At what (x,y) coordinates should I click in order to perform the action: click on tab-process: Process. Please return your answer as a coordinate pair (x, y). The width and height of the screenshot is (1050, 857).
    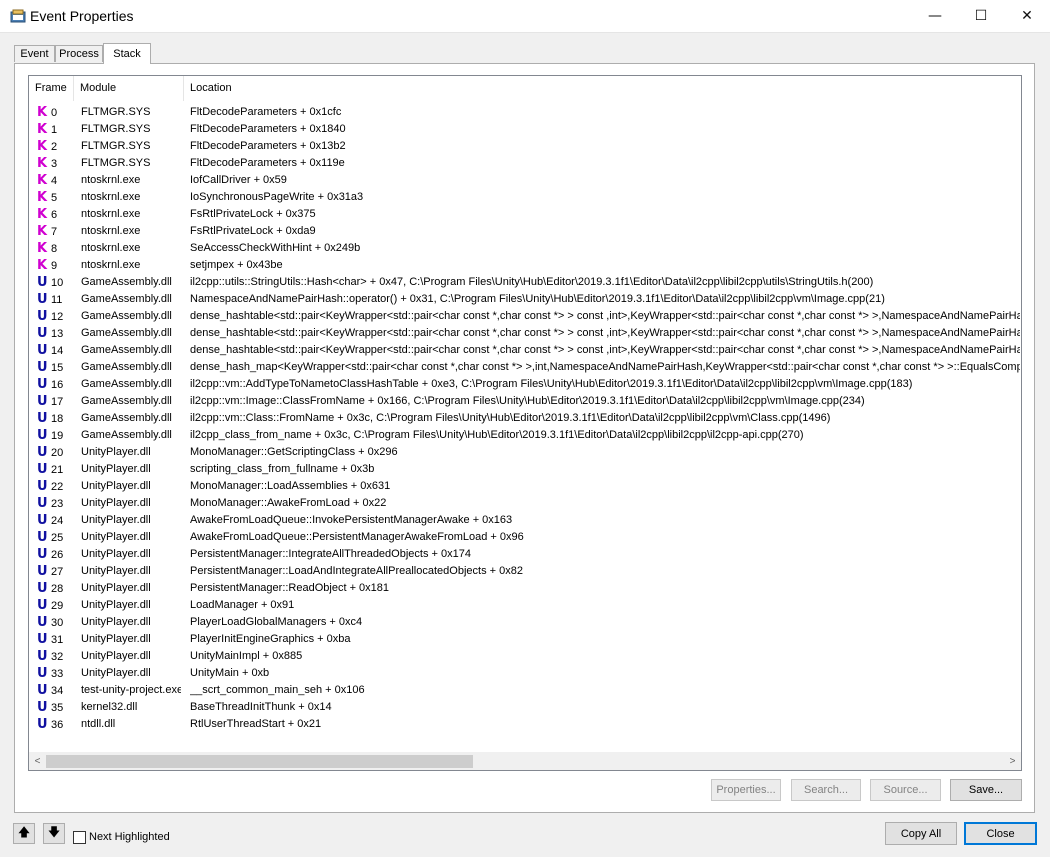
    Looking at the image, I should click on (79, 53).